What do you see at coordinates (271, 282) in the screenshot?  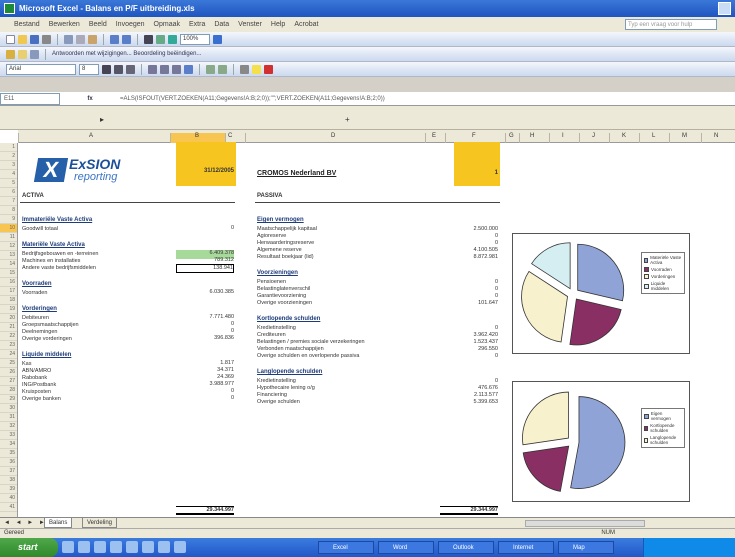 I see `passiva-row-label: Pensioenen` at bounding box center [271, 282].